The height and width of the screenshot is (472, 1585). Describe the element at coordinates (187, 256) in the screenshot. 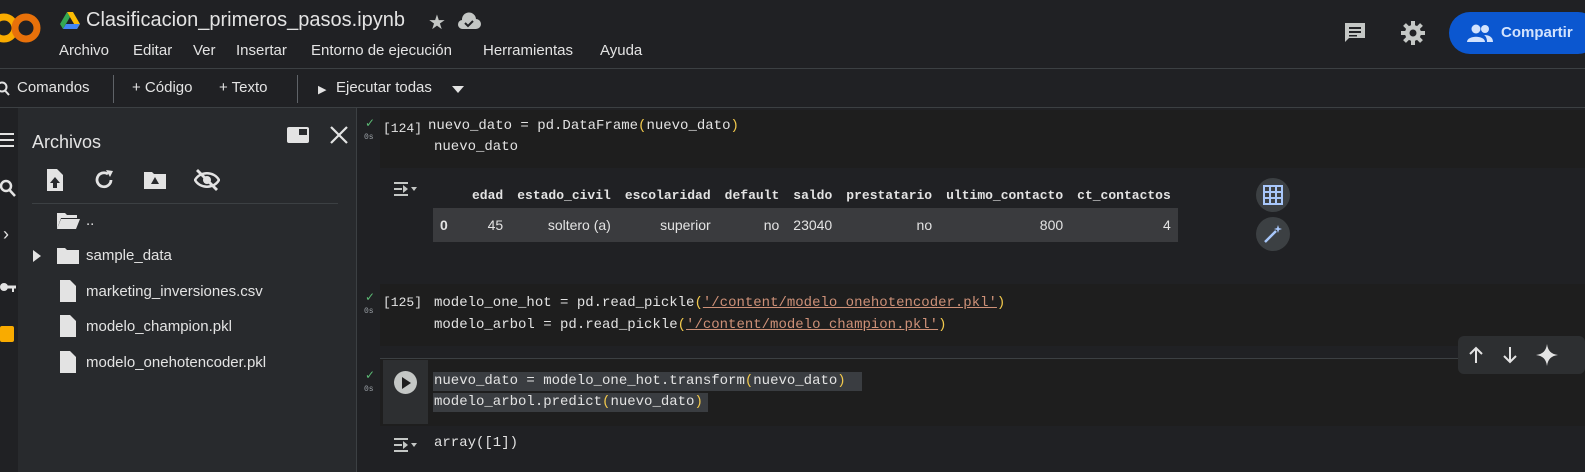

I see `file-row-sample-data: sample_data` at that location.